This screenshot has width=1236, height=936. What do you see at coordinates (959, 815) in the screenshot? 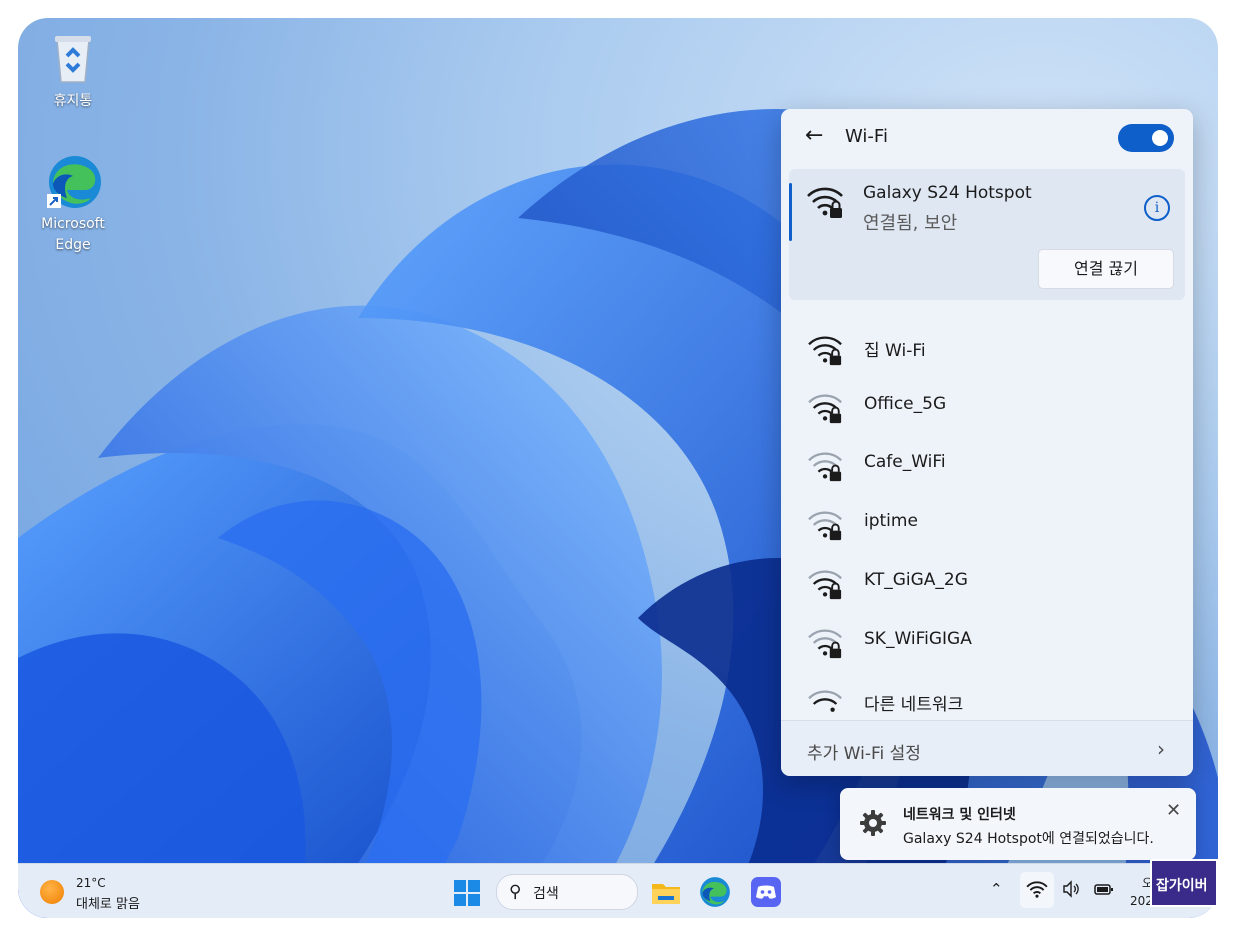
I see `toast-title: 네트워크 및 인터넷` at bounding box center [959, 815].